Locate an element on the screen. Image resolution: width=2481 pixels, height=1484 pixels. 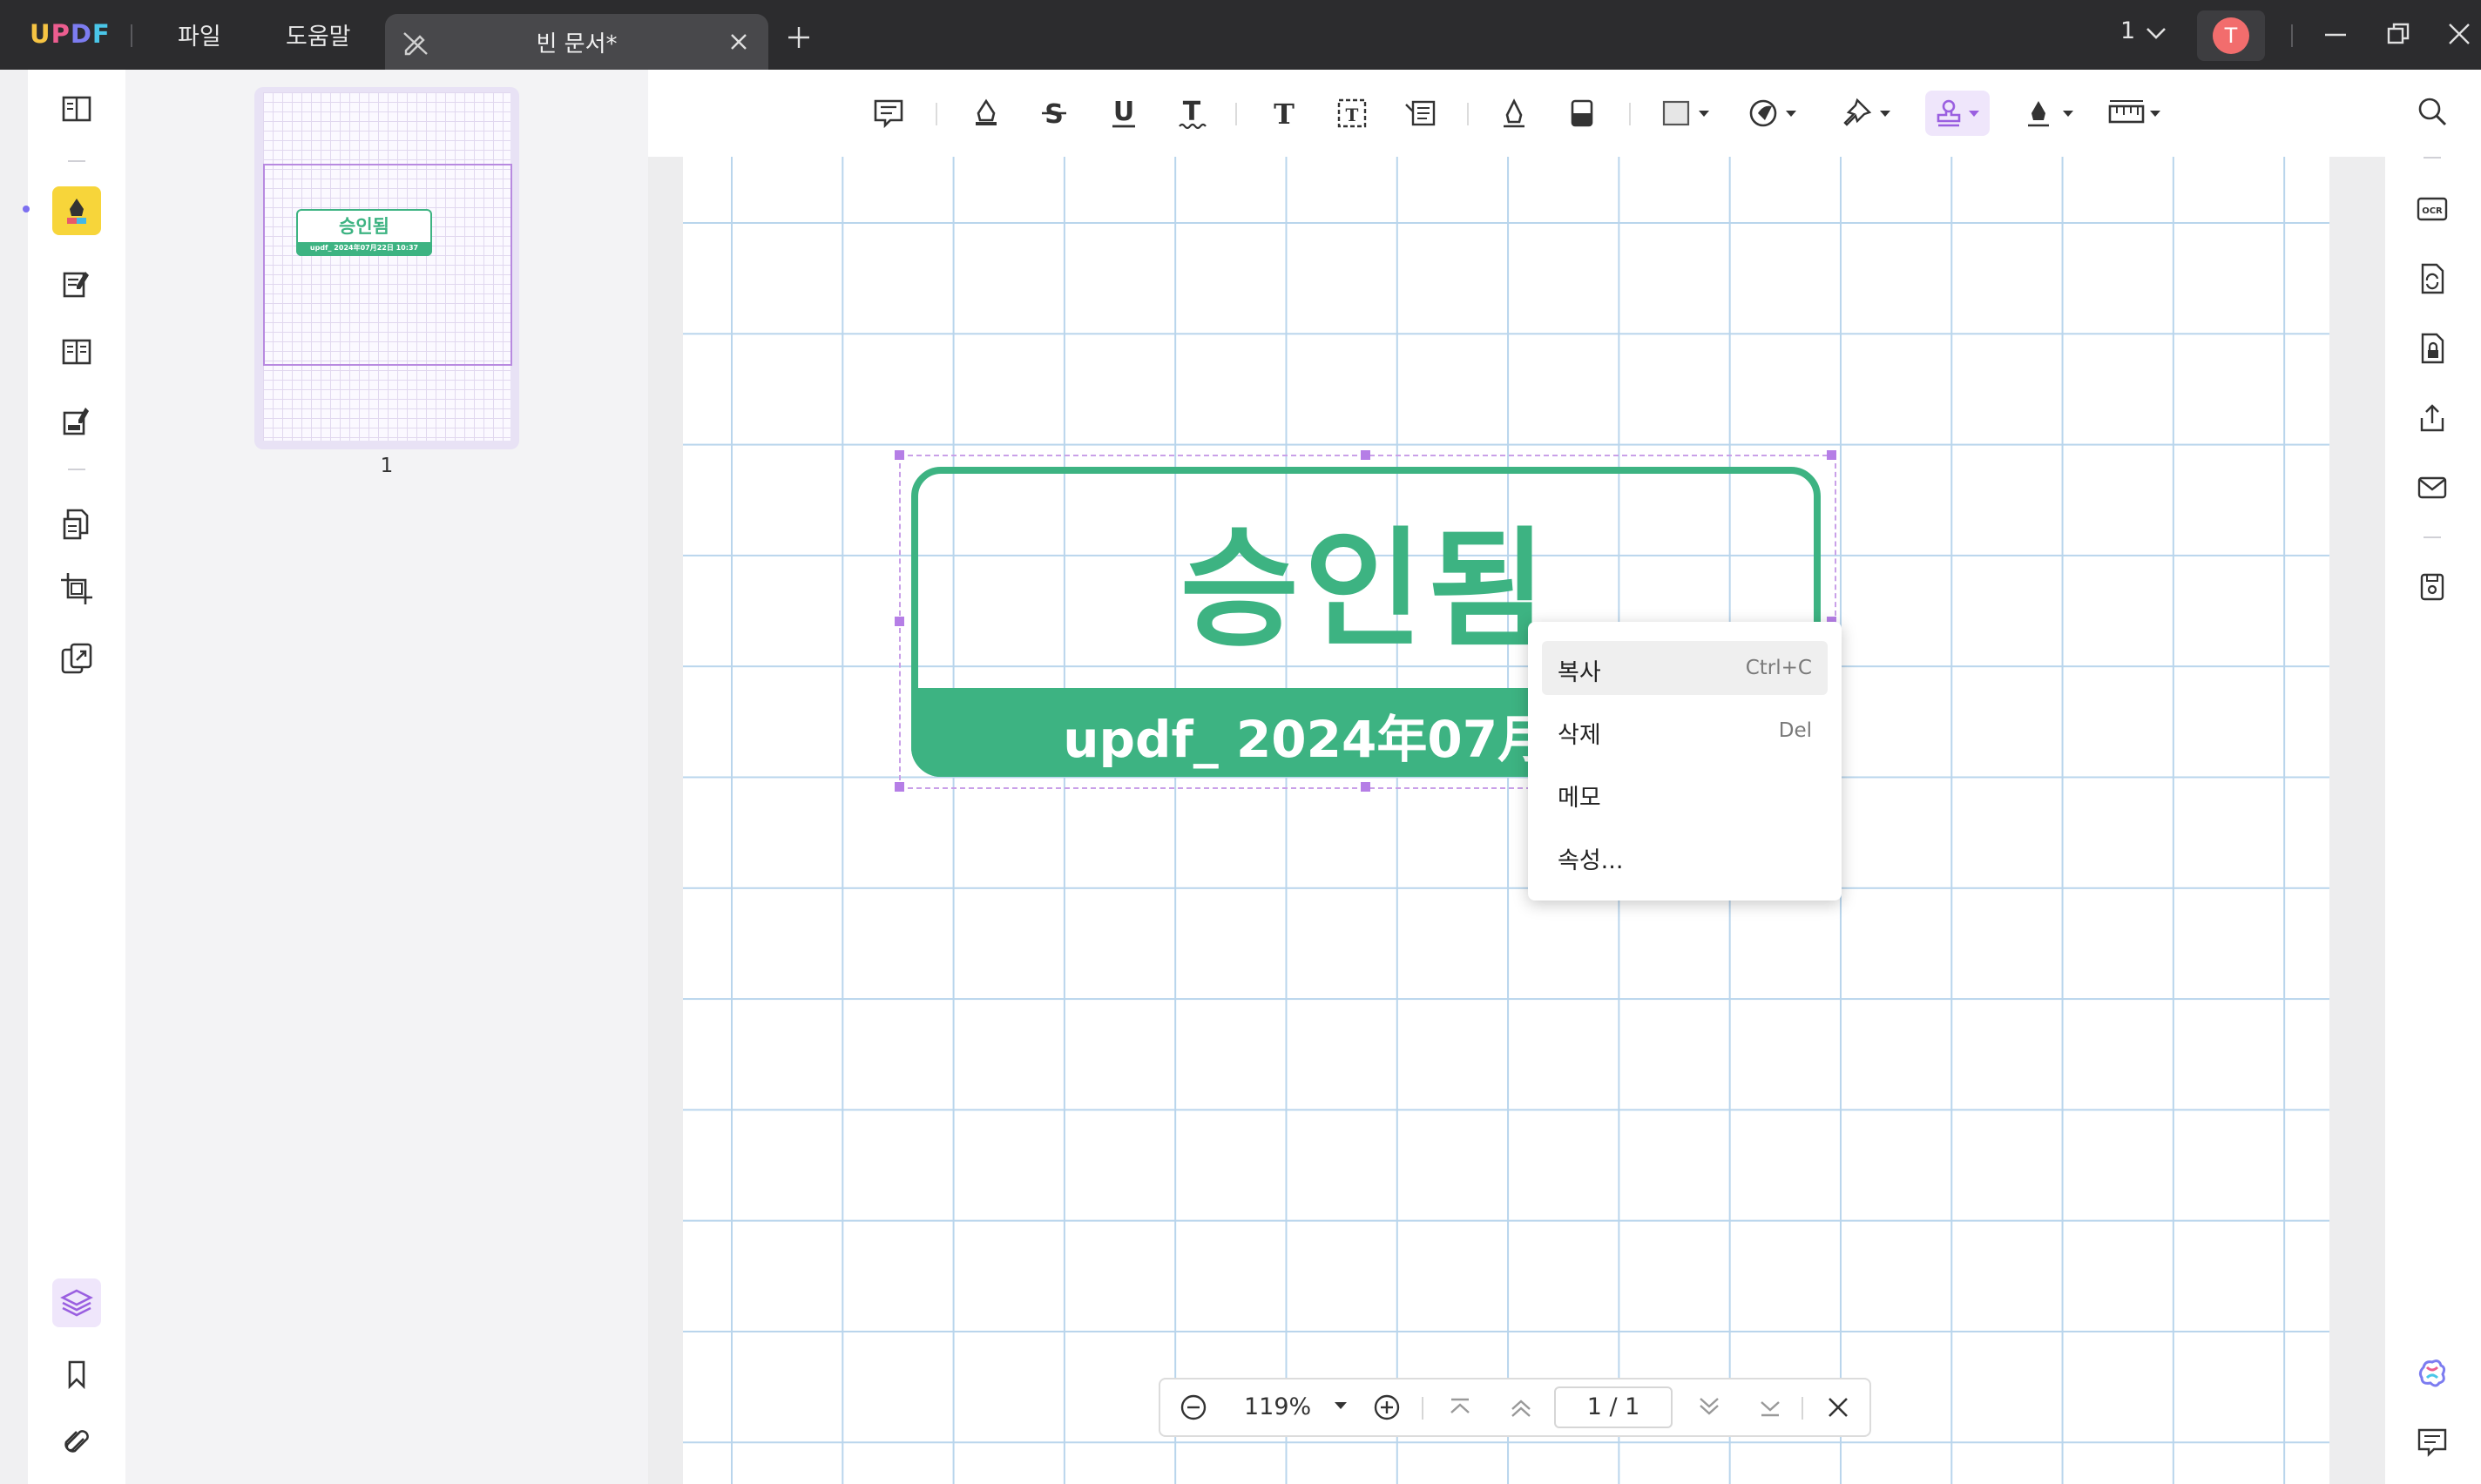
text-callout-icon is located at coordinates (1420, 114).